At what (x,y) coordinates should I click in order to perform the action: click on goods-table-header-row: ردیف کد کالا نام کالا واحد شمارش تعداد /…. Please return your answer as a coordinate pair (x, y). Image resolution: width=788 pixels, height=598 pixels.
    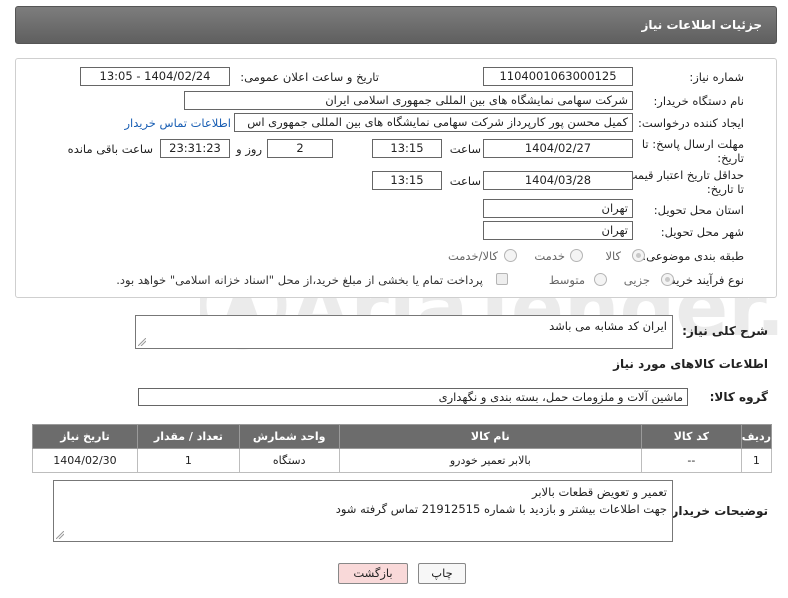
    Looking at the image, I should click on (402, 436).